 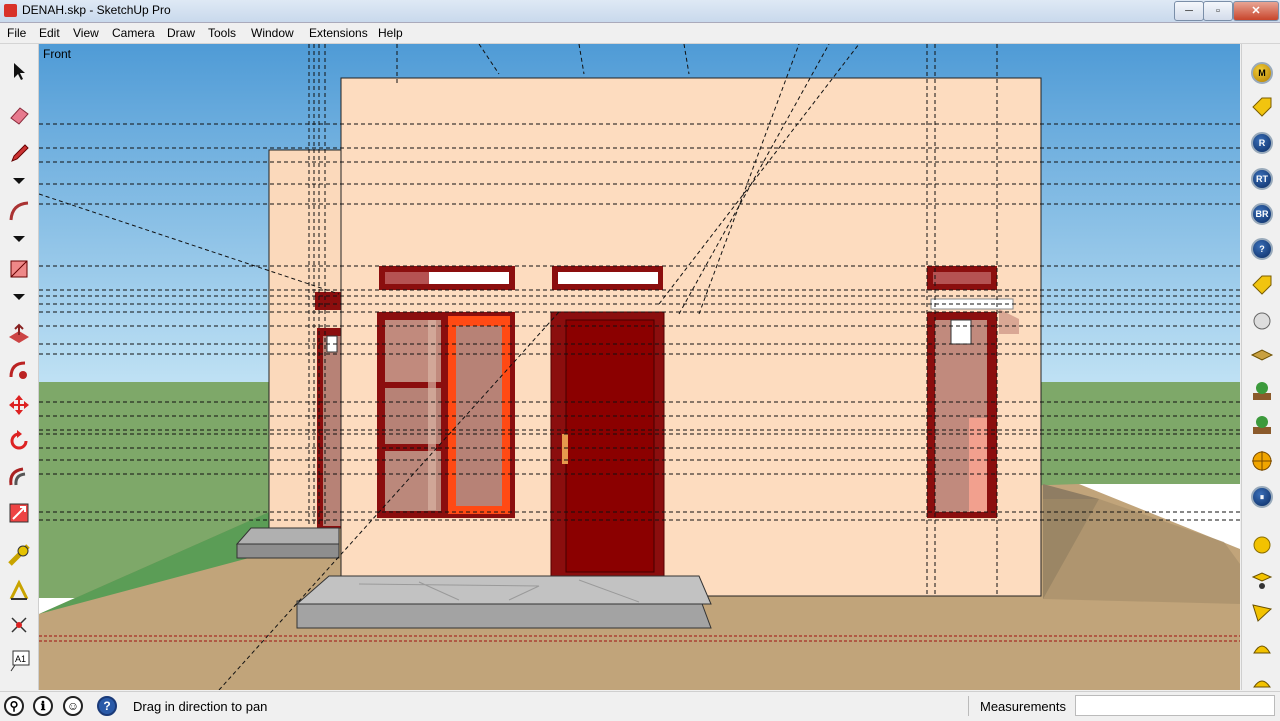 What do you see at coordinates (338, 33) in the screenshot?
I see `menu-extensions: Extensions` at bounding box center [338, 33].